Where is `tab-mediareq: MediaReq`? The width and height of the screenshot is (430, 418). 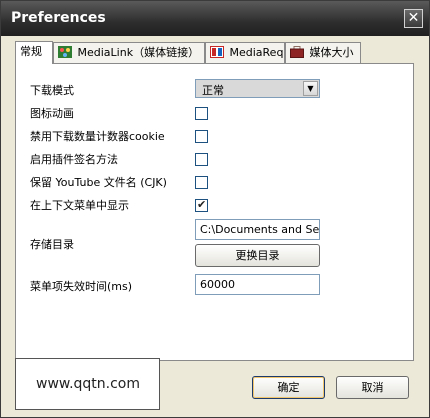 tab-mediareq: MediaReq is located at coordinates (245, 52).